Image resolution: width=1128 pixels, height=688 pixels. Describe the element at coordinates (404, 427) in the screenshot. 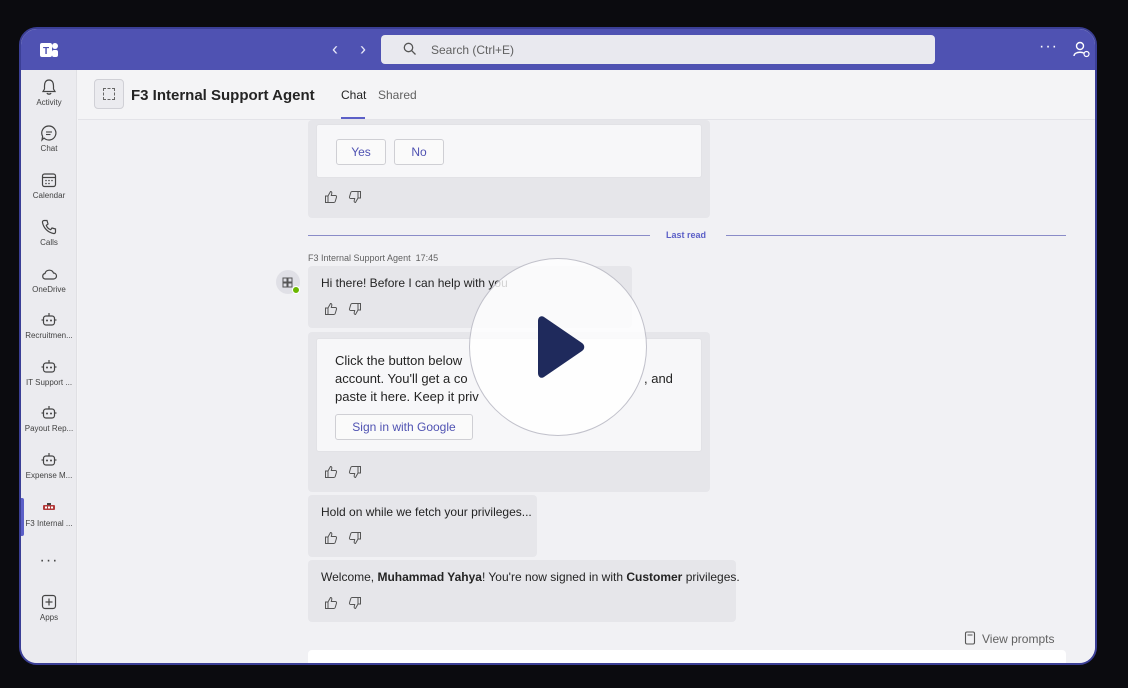

I see `sign-in-with-google-button: Sign in with Google` at that location.